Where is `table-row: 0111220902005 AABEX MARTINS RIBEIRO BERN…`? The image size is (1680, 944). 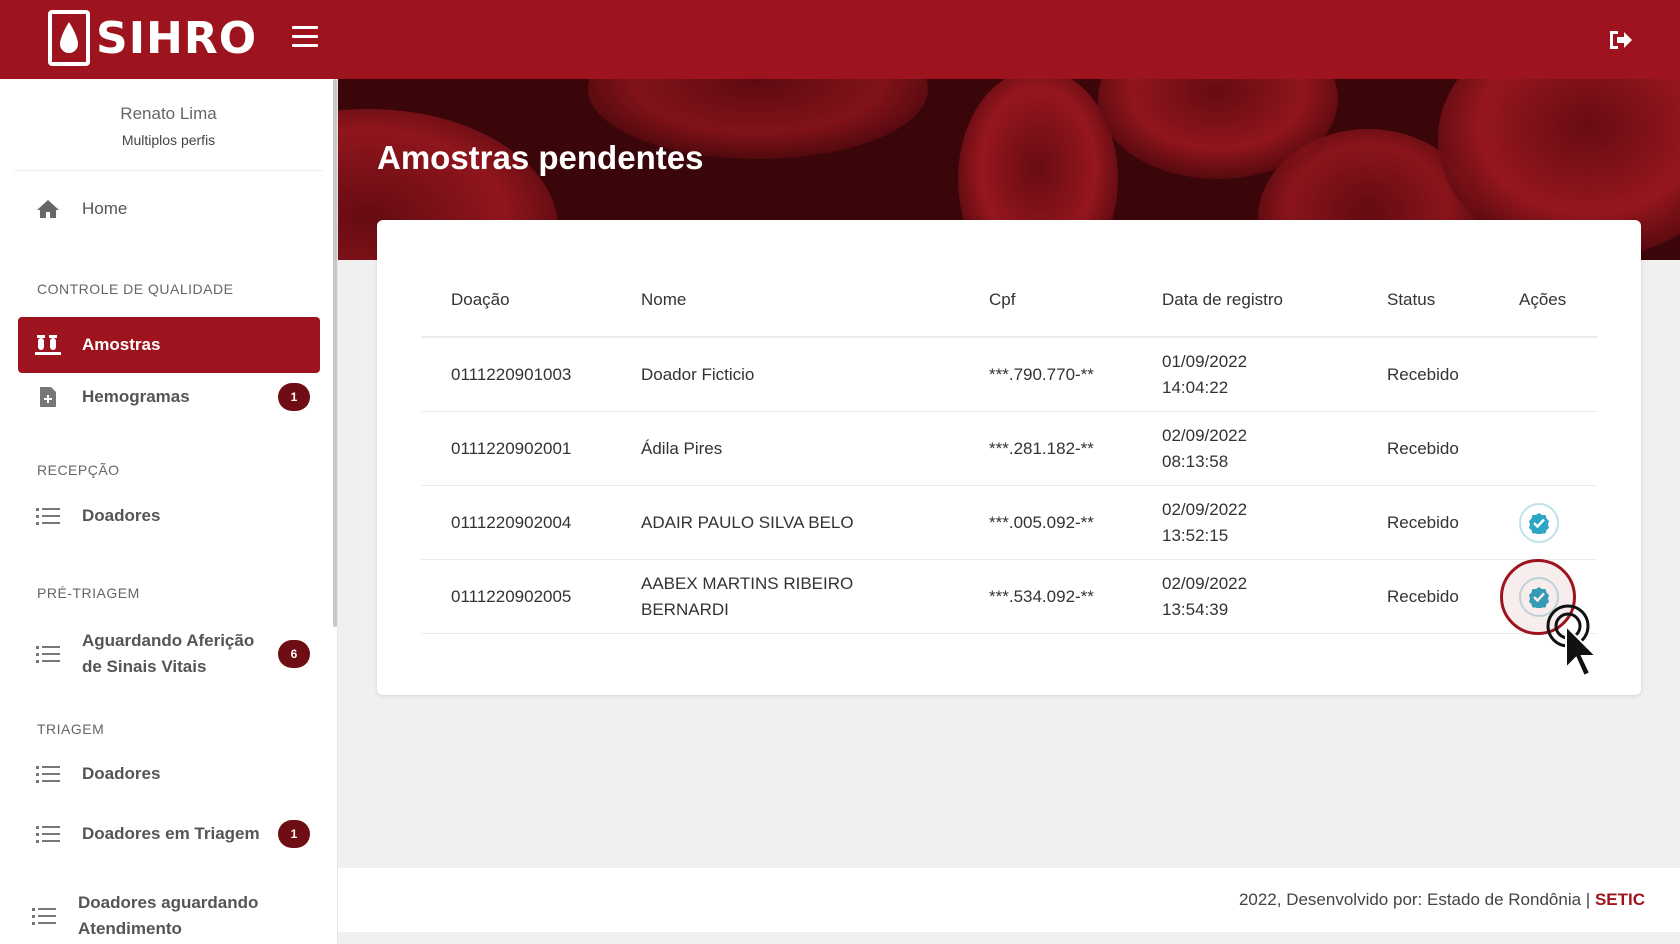
table-row: 0111220902005 AABEX MARTINS RIBEIRO BERN… is located at coordinates (1009, 597).